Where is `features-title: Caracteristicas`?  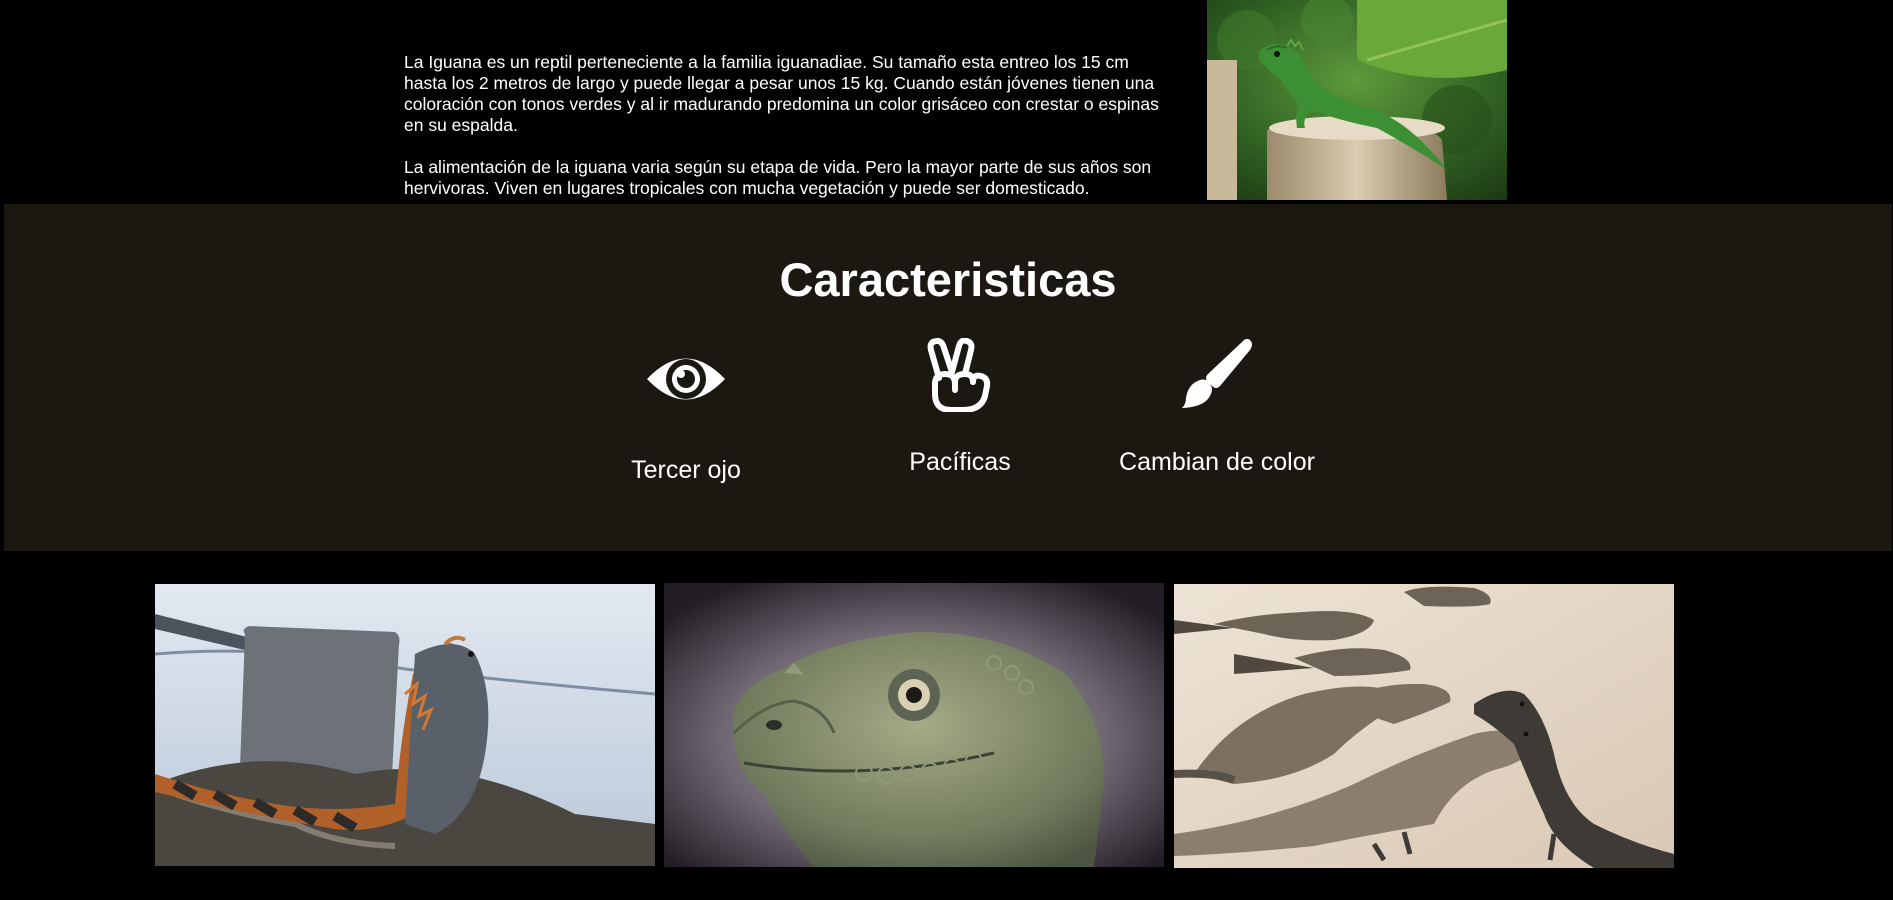
features-title: Caracteristicas is located at coordinates (948, 279).